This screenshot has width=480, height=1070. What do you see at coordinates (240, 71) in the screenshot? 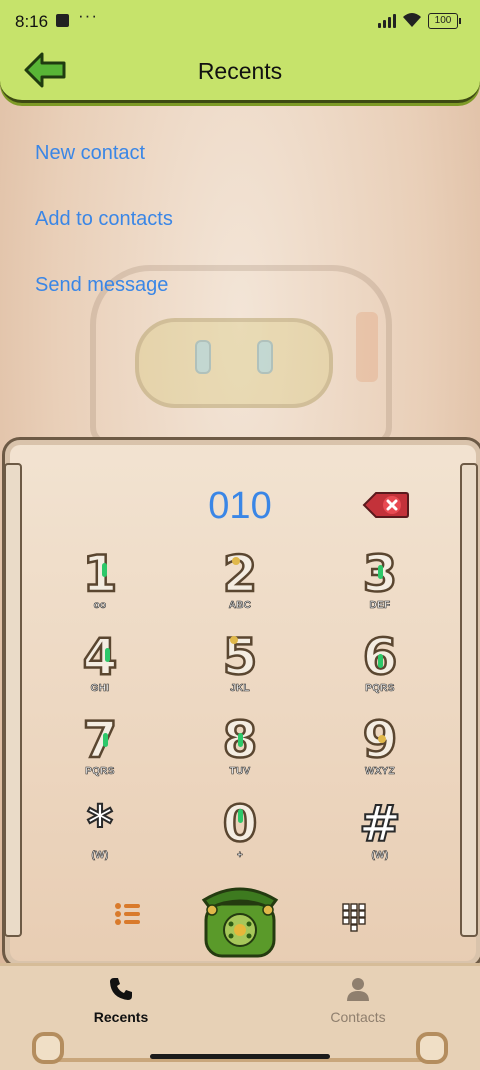
I see `page-title: Recents` at bounding box center [240, 71].